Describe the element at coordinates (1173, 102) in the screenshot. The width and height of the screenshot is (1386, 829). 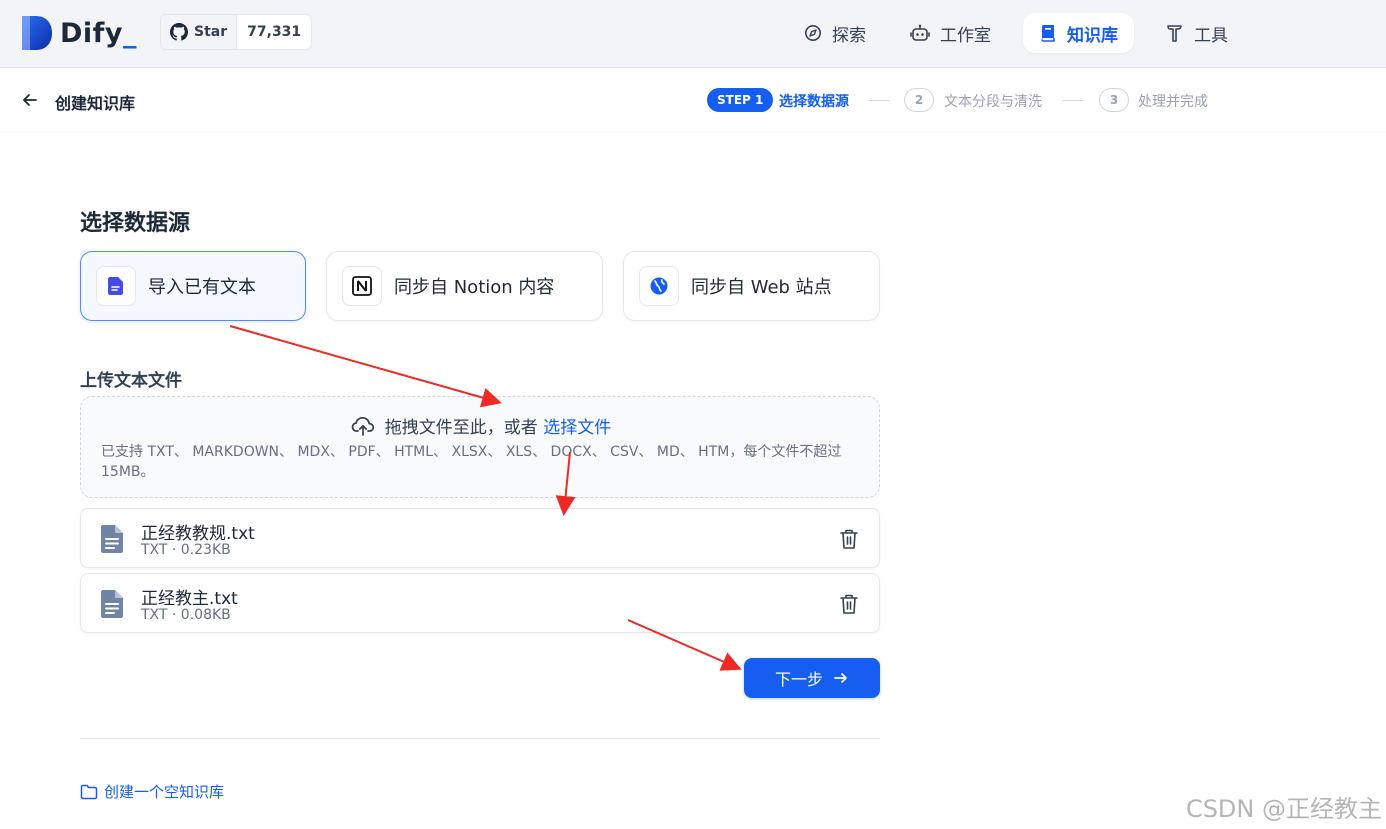
I see `step-3-label: 处理并完成` at that location.